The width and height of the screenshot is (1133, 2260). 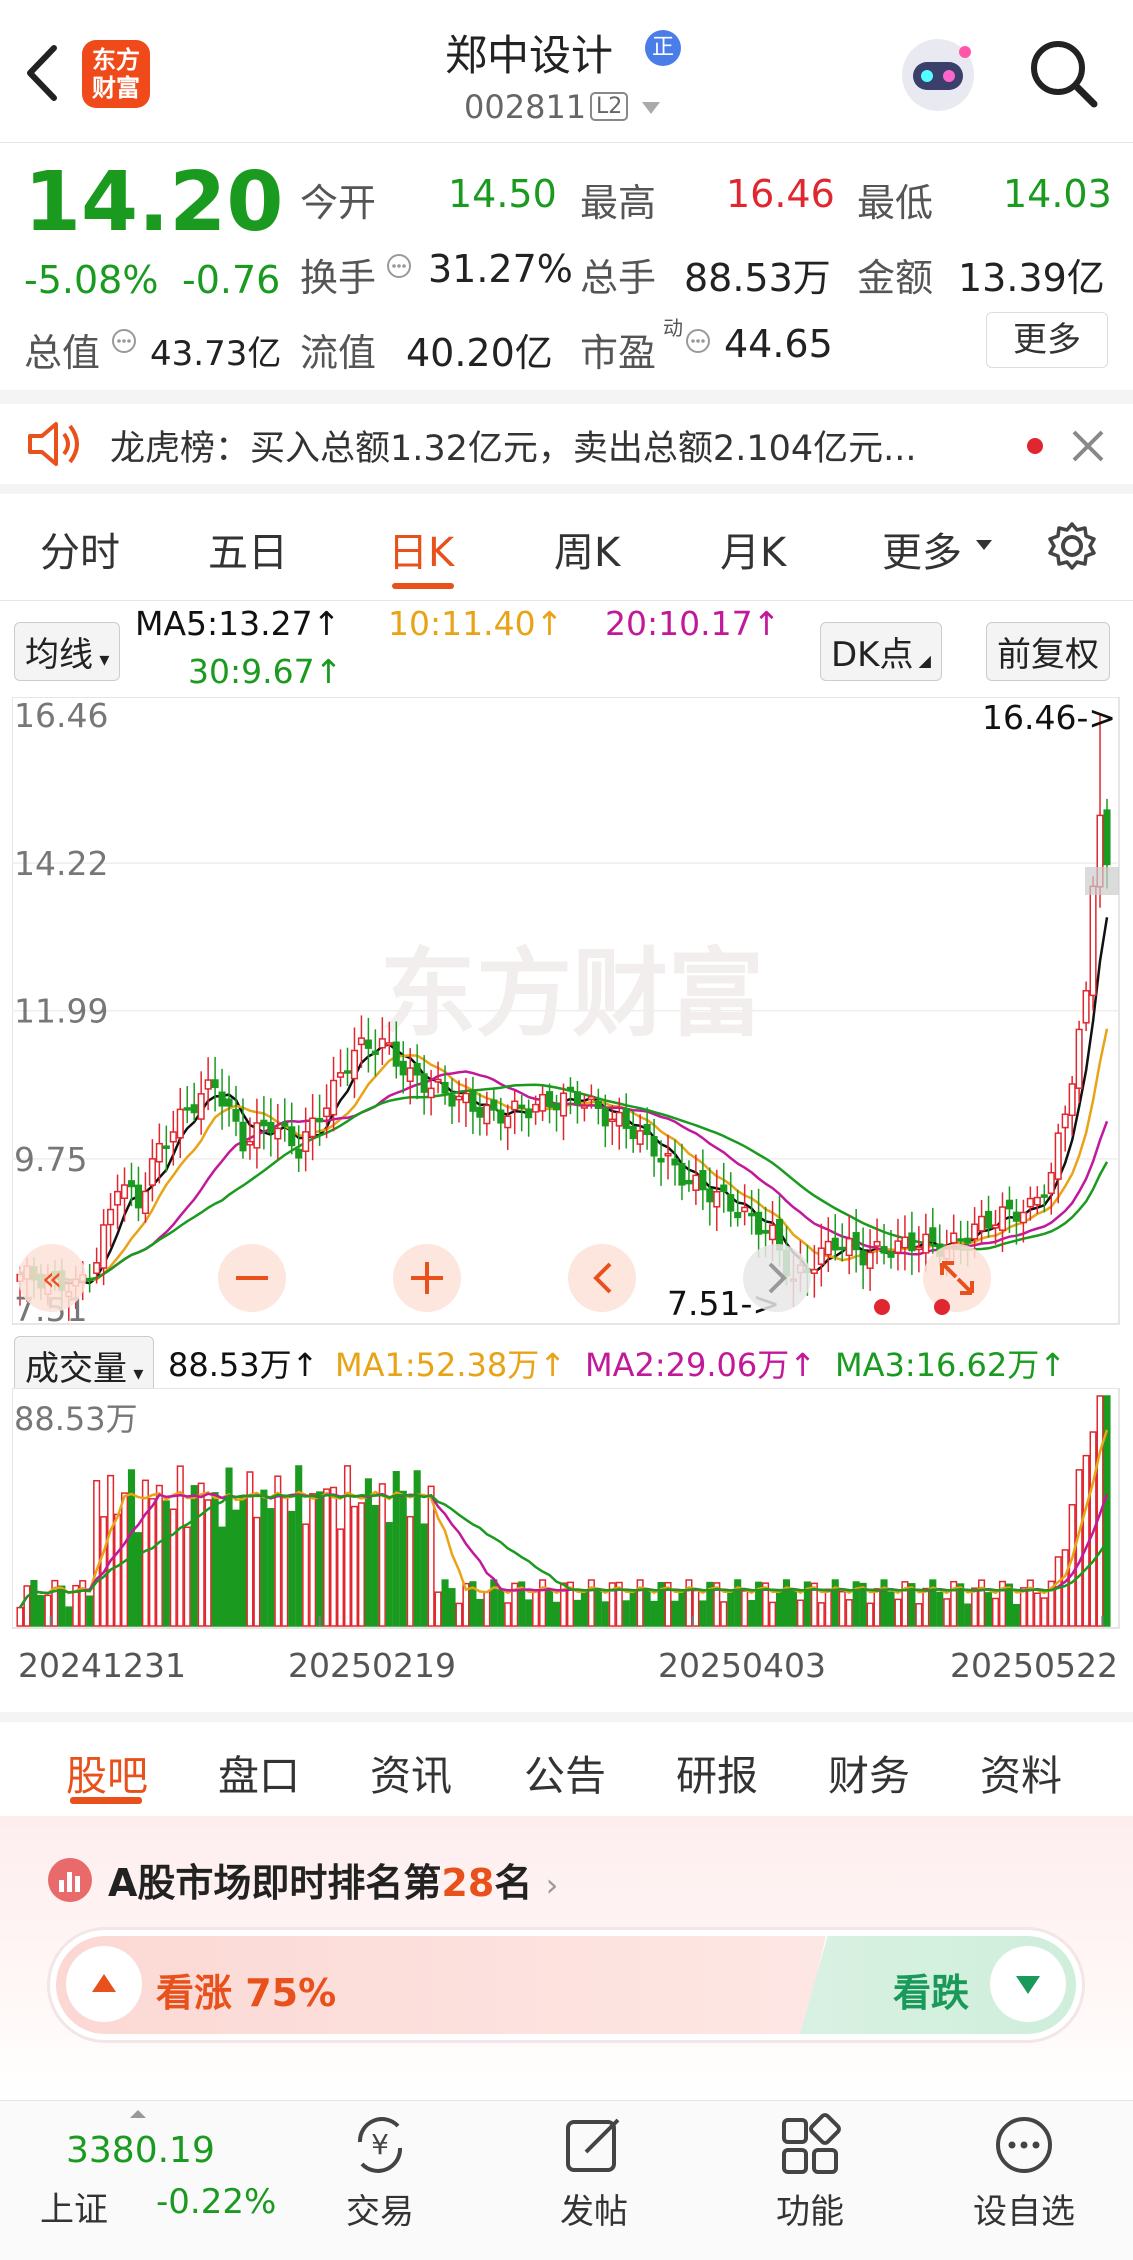 What do you see at coordinates (372, 1665) in the screenshot?
I see `date-label: 20250219` at bounding box center [372, 1665].